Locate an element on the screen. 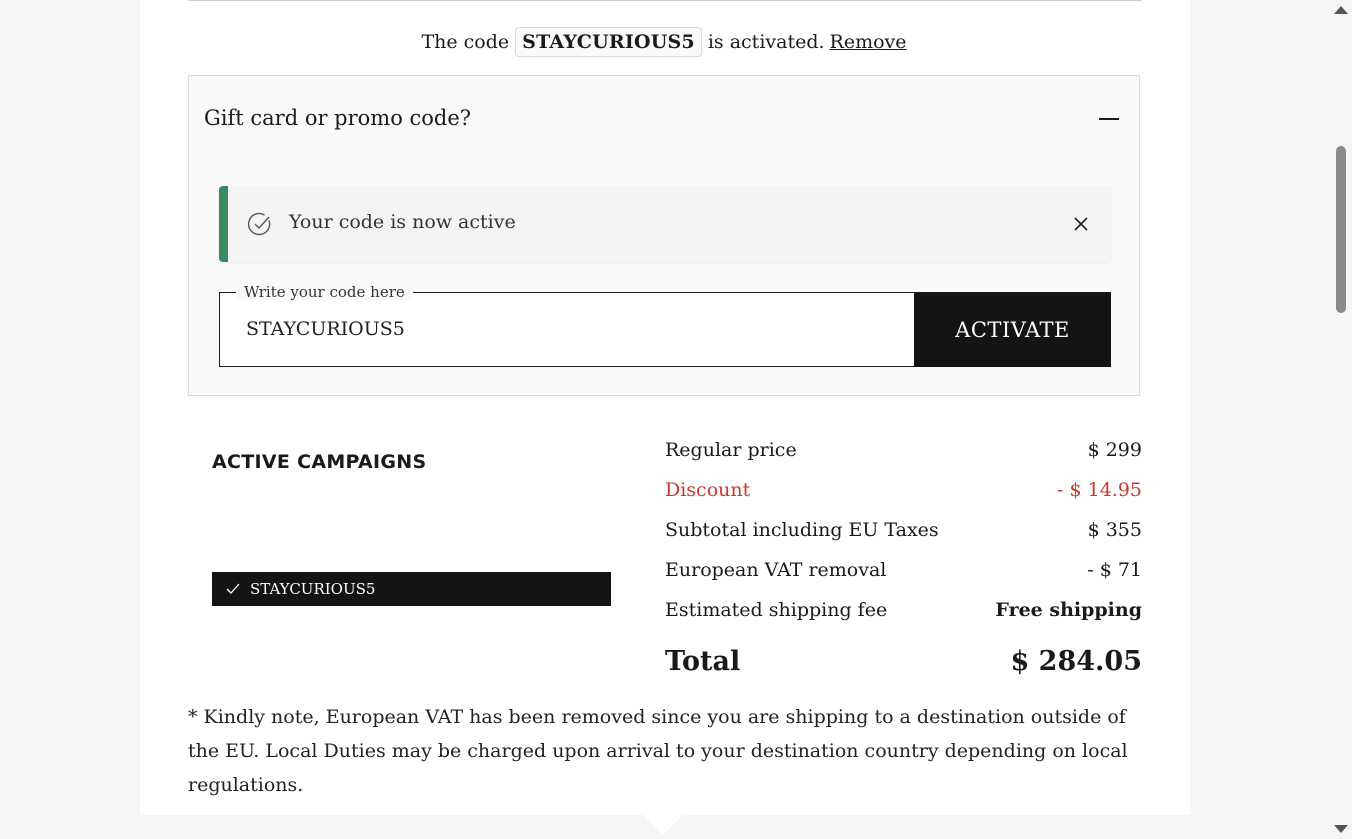 The image size is (1352, 839). subtotal-label: Subtotal including EU Taxes is located at coordinates (802, 530).